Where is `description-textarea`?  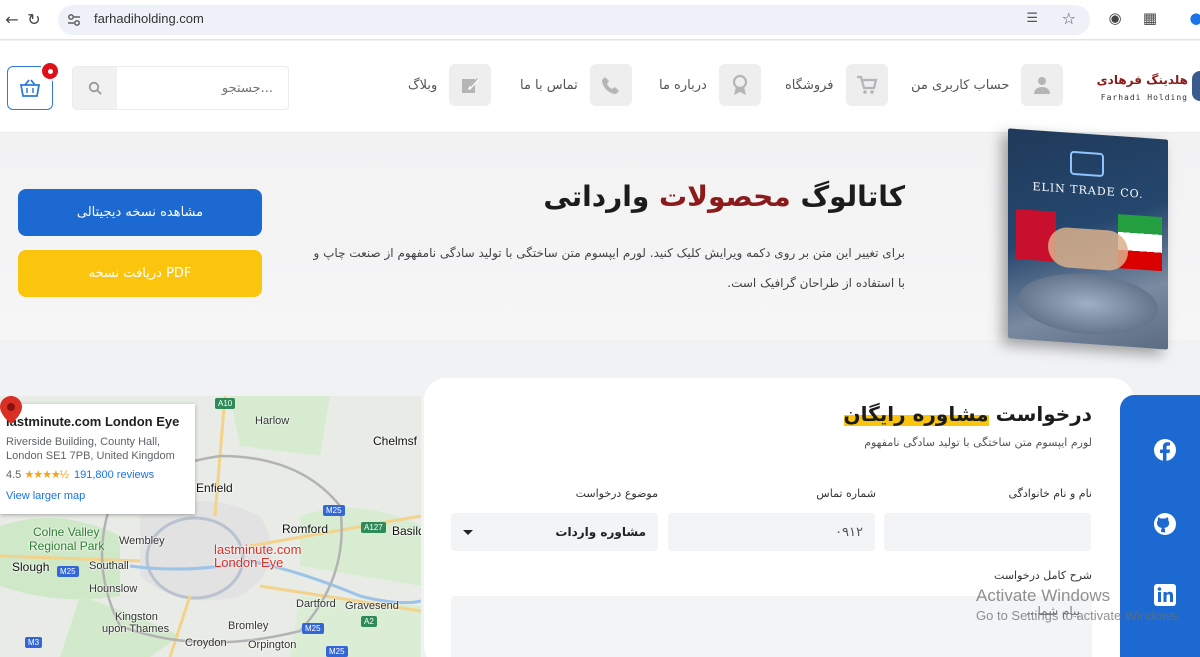
description-textarea is located at coordinates (771, 626).